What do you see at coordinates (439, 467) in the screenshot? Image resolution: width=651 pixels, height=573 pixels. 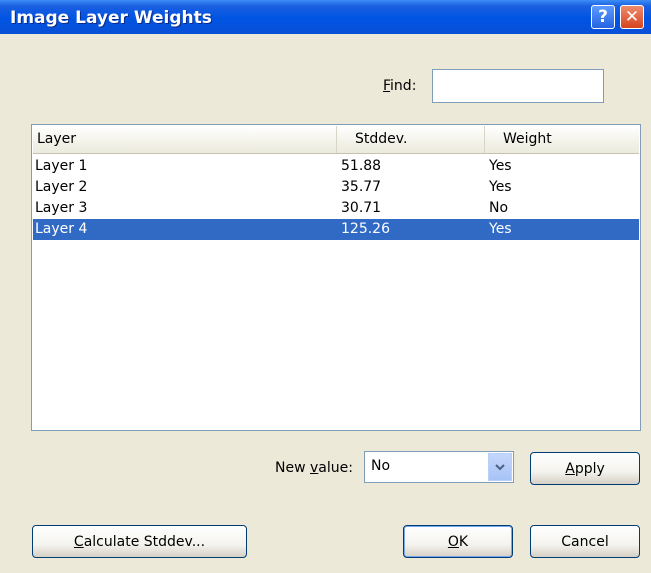 I see `new-value-select: No` at bounding box center [439, 467].